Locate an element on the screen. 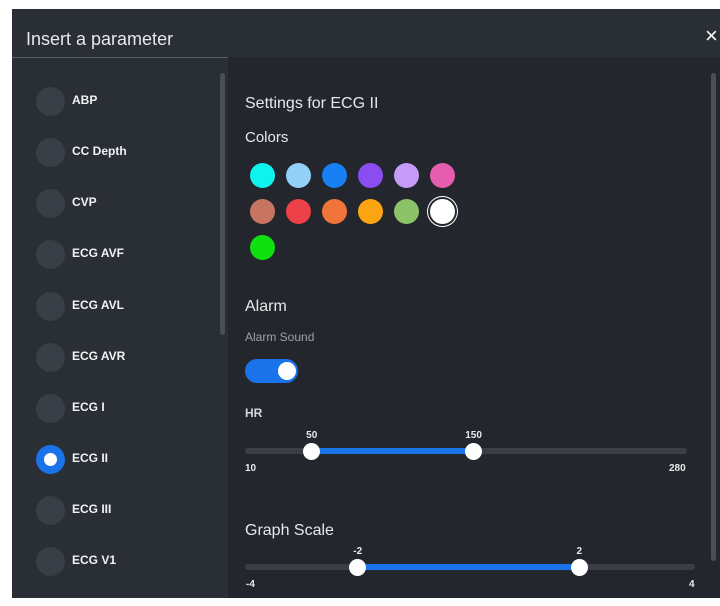  settings-scrollbar is located at coordinates (713, 317).